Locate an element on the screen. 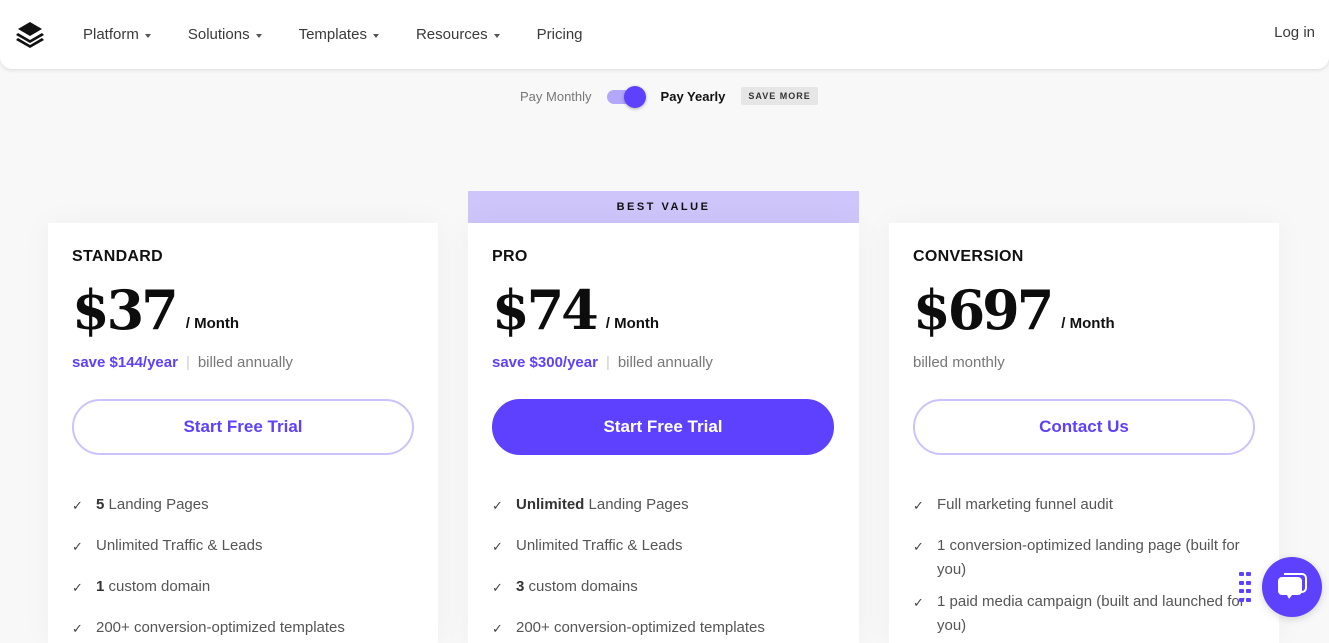  feature-text: custom domain is located at coordinates (157, 586).